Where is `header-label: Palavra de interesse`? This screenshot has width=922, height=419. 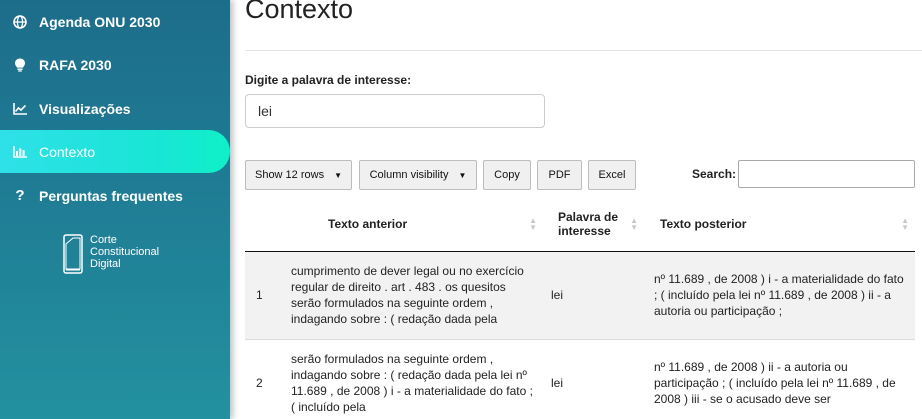 header-label: Palavra de interesse is located at coordinates (588, 223).